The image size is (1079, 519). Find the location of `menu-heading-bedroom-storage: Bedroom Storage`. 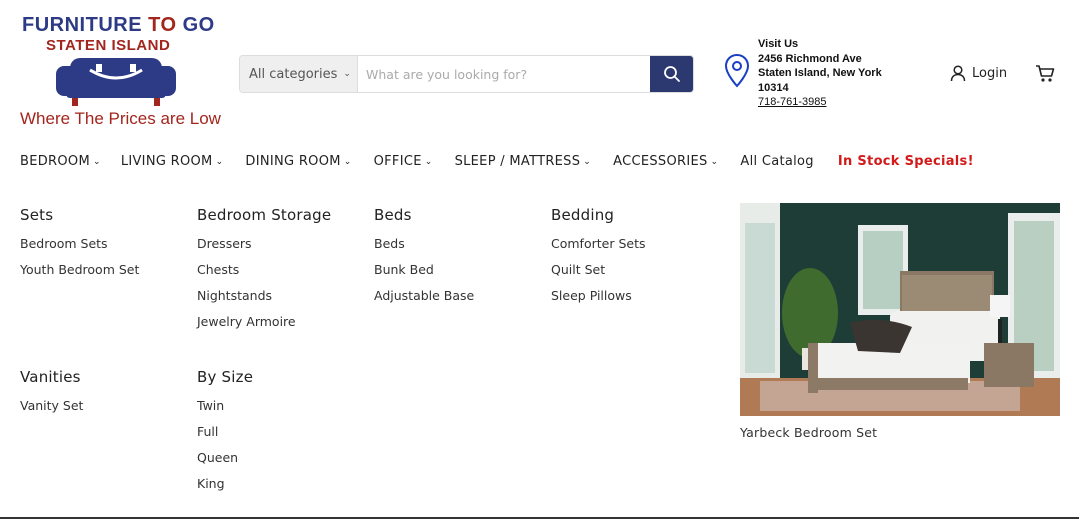

menu-heading-bedroom-storage: Bedroom Storage is located at coordinates (264, 215).